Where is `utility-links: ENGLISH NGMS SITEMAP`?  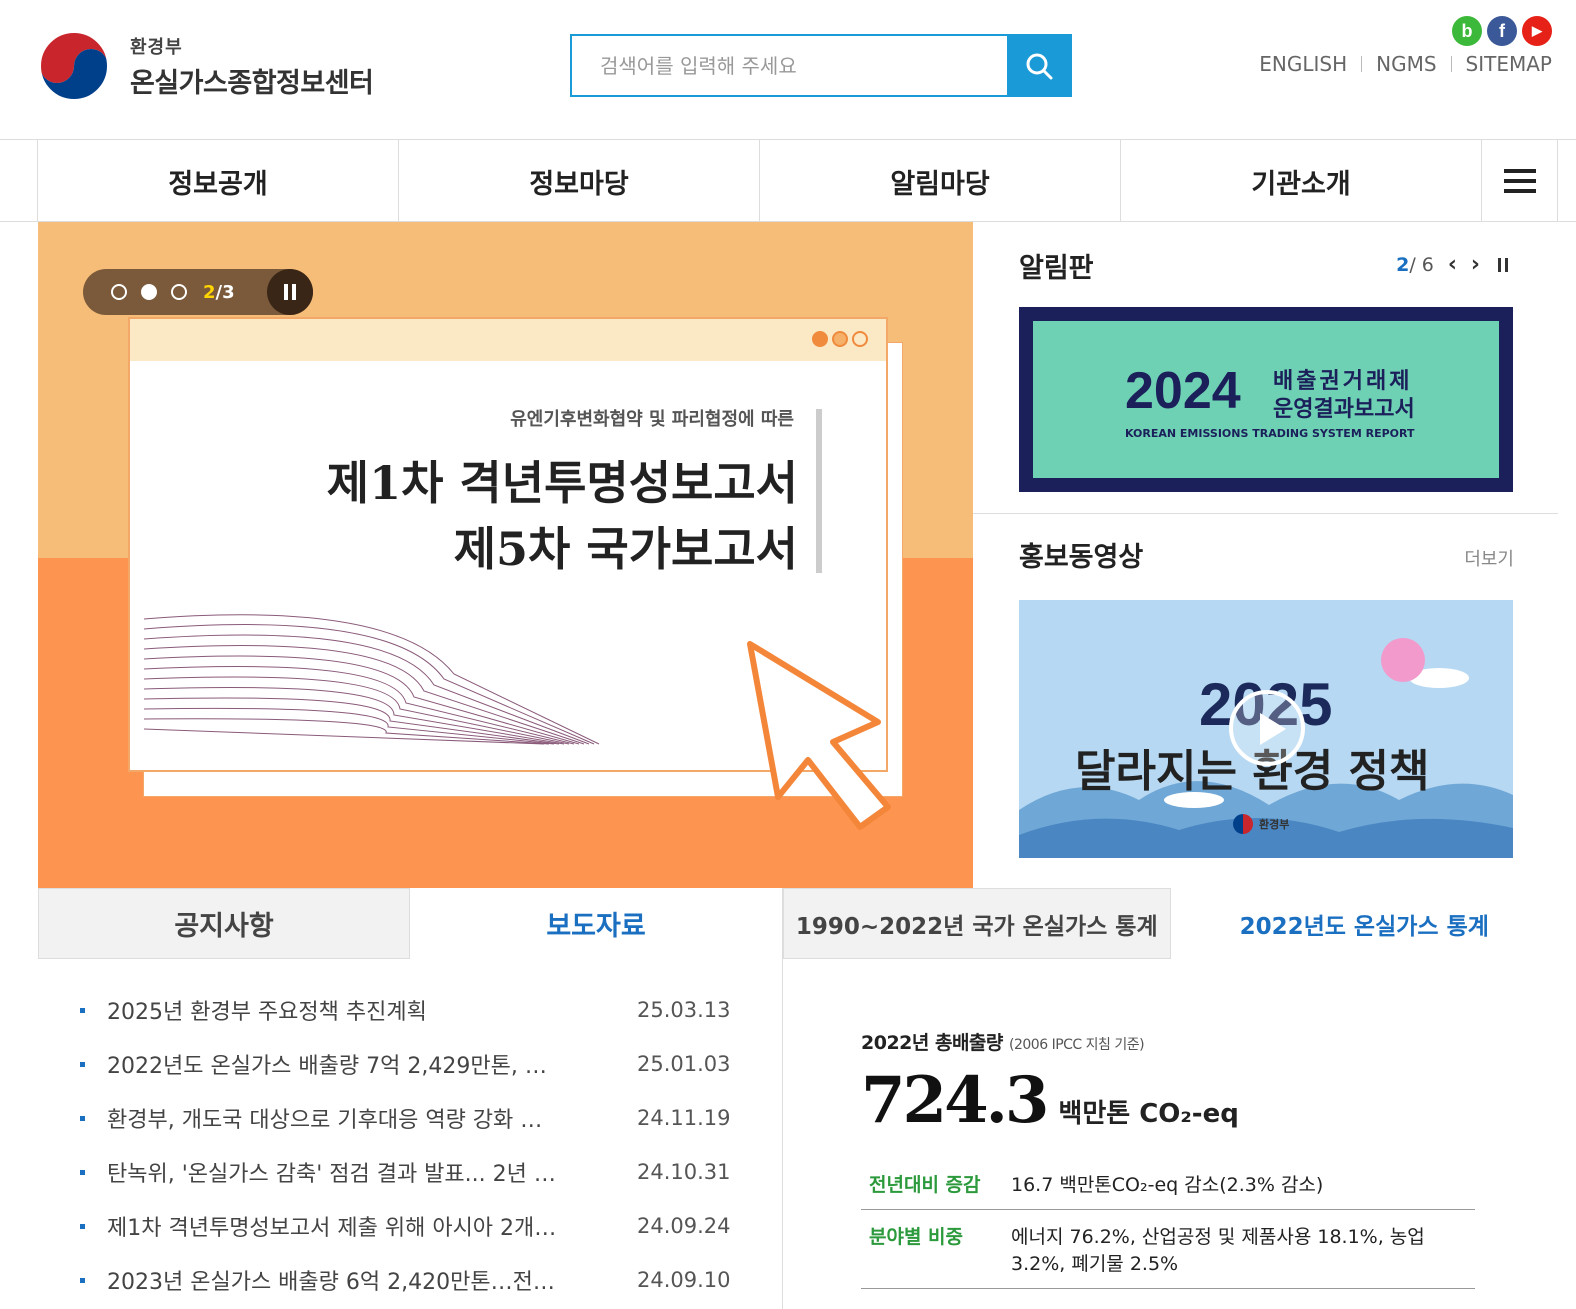
utility-links: ENGLISH NGMS SITEMAP is located at coordinates (1405, 64).